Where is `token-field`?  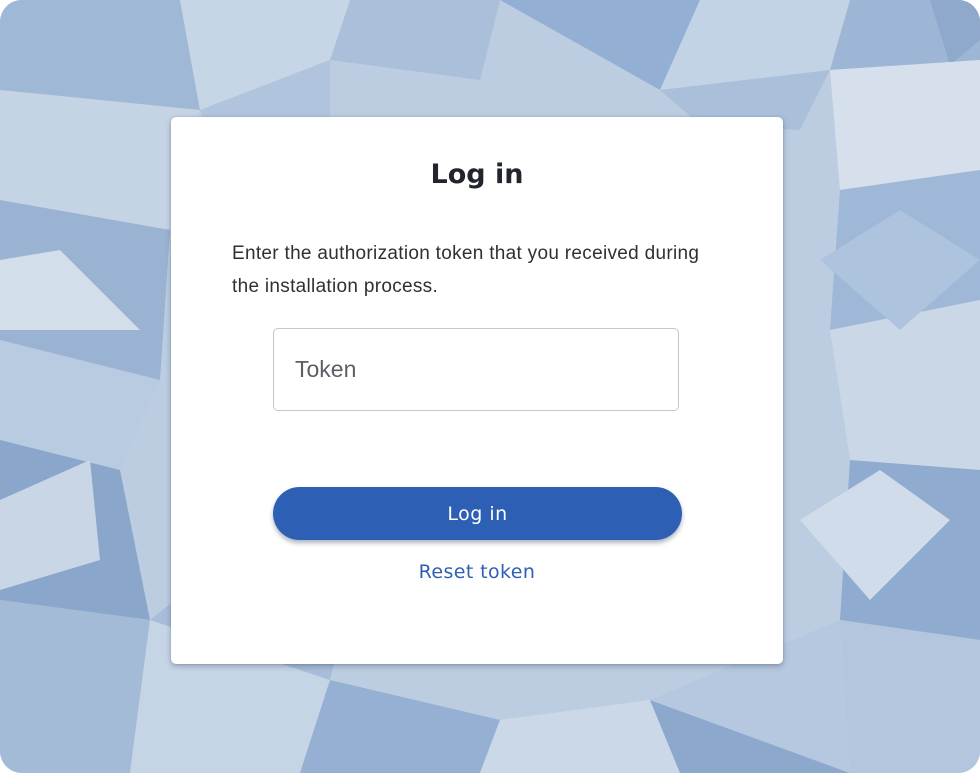
token-field is located at coordinates (476, 369).